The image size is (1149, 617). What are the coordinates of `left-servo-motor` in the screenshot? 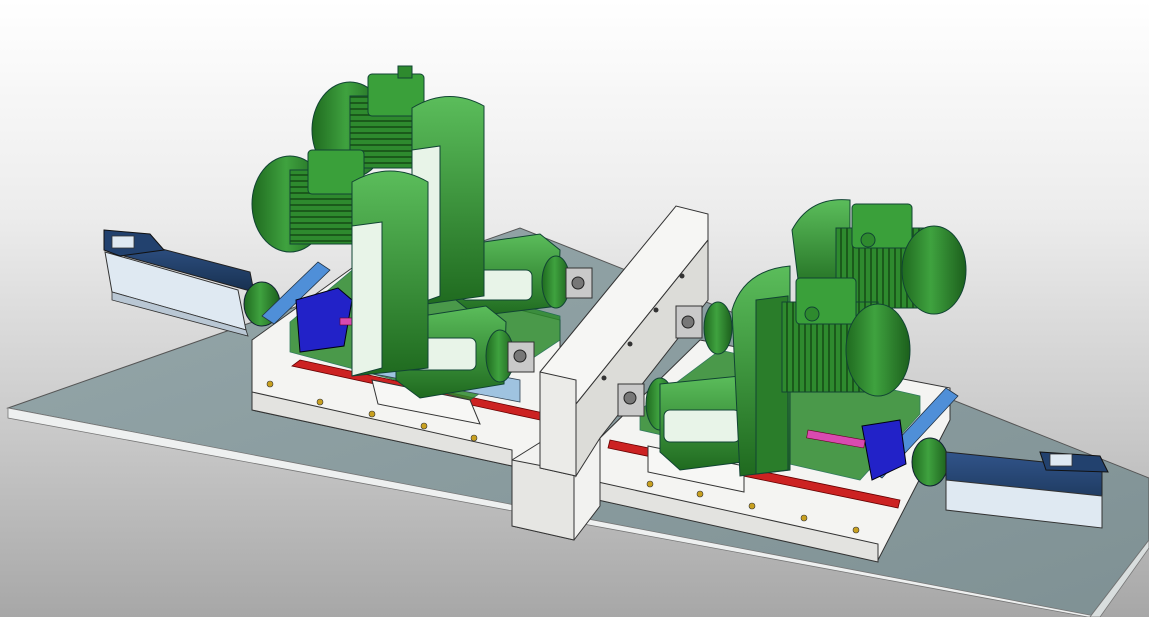 It's located at (192, 283).